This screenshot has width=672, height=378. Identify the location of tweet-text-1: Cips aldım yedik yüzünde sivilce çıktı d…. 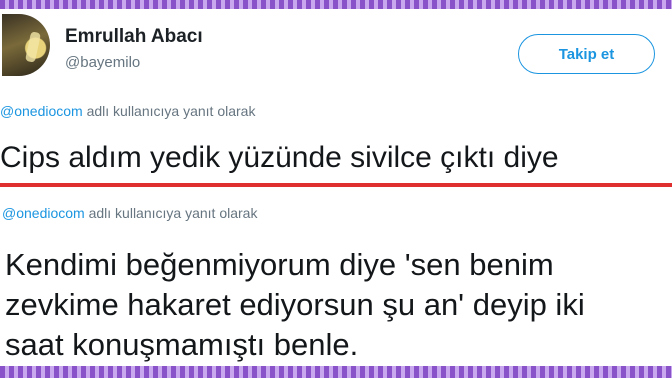
(279, 157).